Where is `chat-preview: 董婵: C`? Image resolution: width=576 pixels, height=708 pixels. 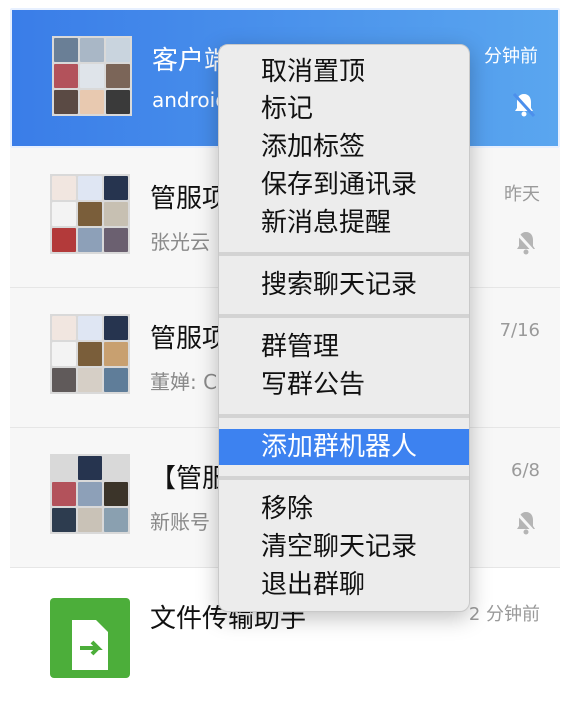 chat-preview: 董婵: C is located at coordinates (184, 382).